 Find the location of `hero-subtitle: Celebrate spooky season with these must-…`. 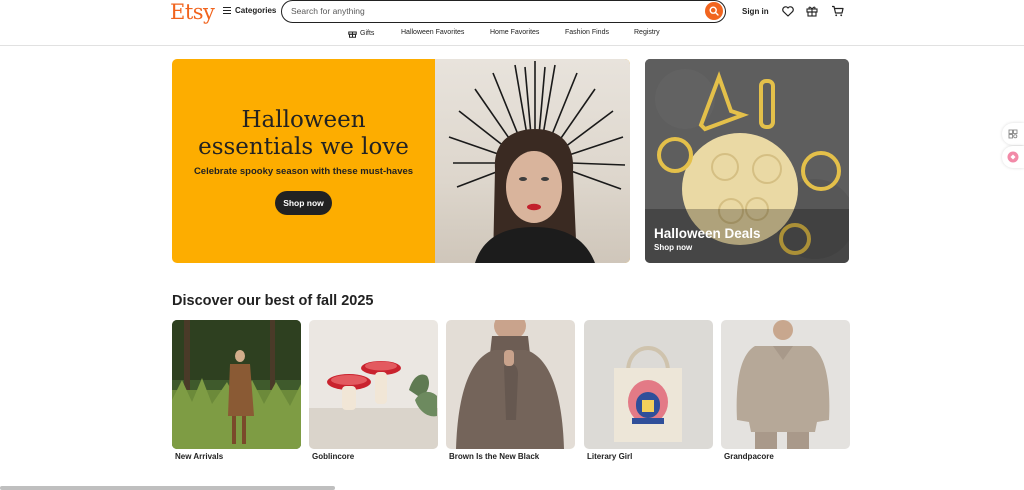

hero-subtitle: Celebrate spooky season with these must-… is located at coordinates (303, 171).